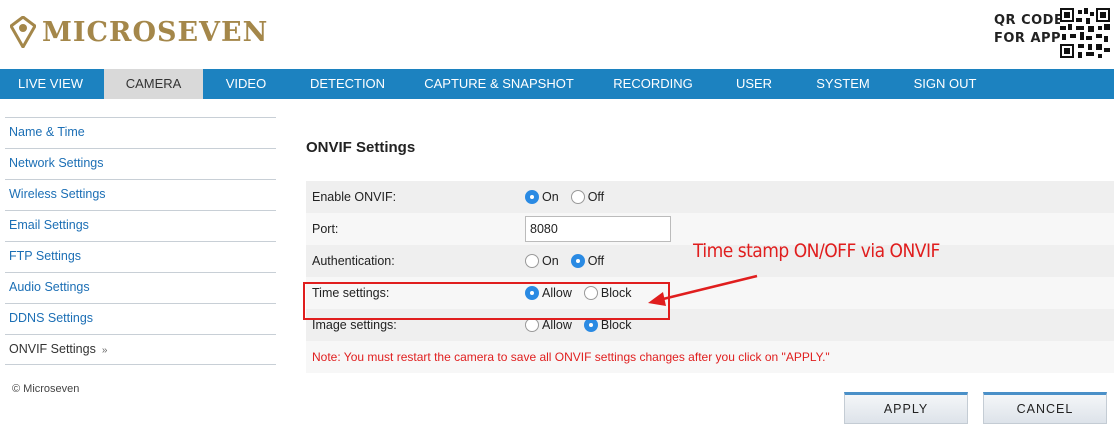 The image size is (1114, 435). I want to click on time-settings-highlight-box, so click(486, 301).